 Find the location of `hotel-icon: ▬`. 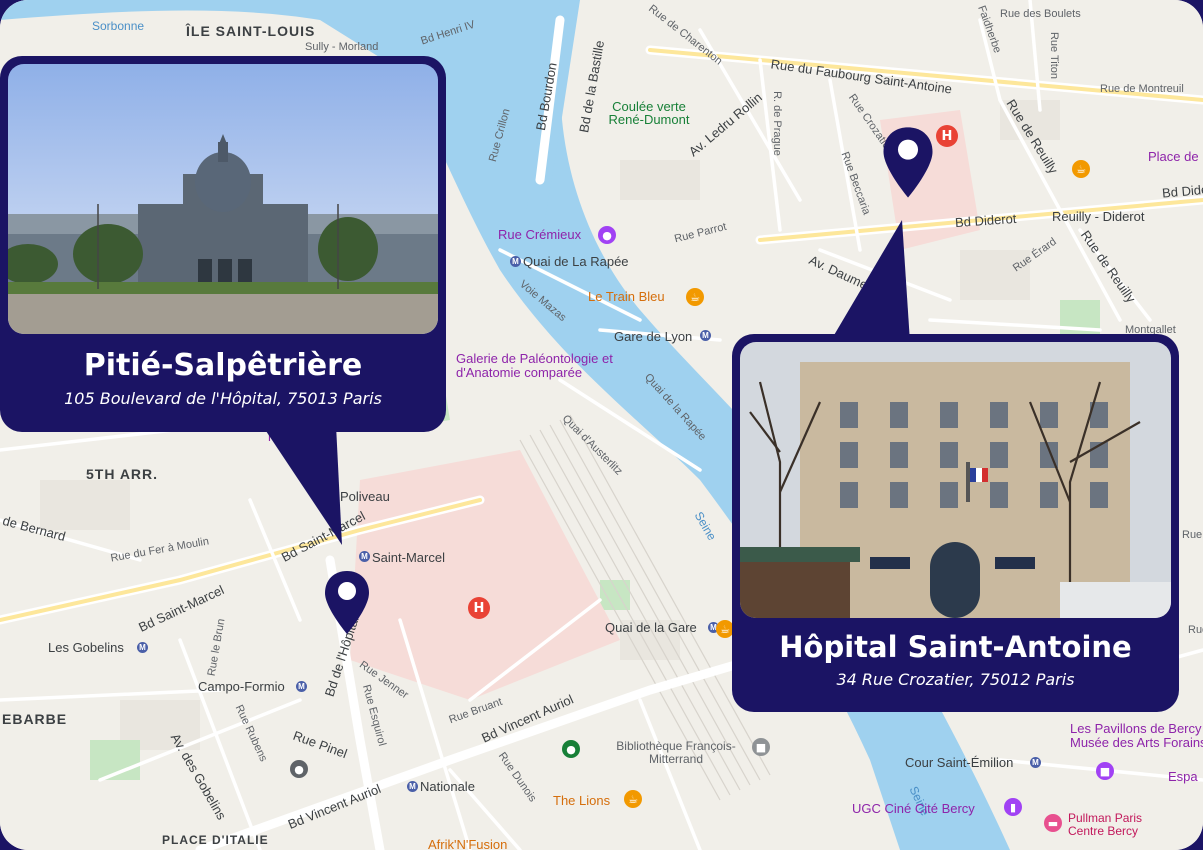

hotel-icon: ▬ is located at coordinates (1053, 823).